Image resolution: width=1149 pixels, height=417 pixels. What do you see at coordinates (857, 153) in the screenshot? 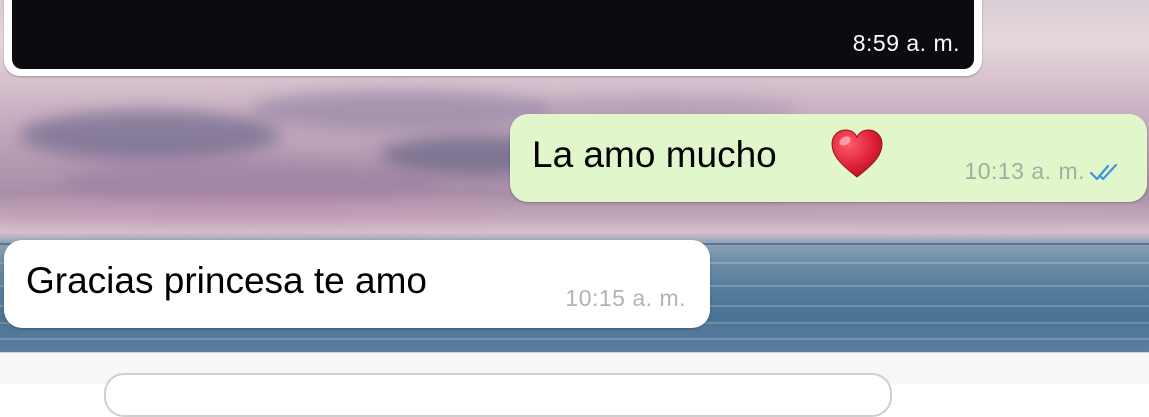
I see `red-heart-emoji-icon` at bounding box center [857, 153].